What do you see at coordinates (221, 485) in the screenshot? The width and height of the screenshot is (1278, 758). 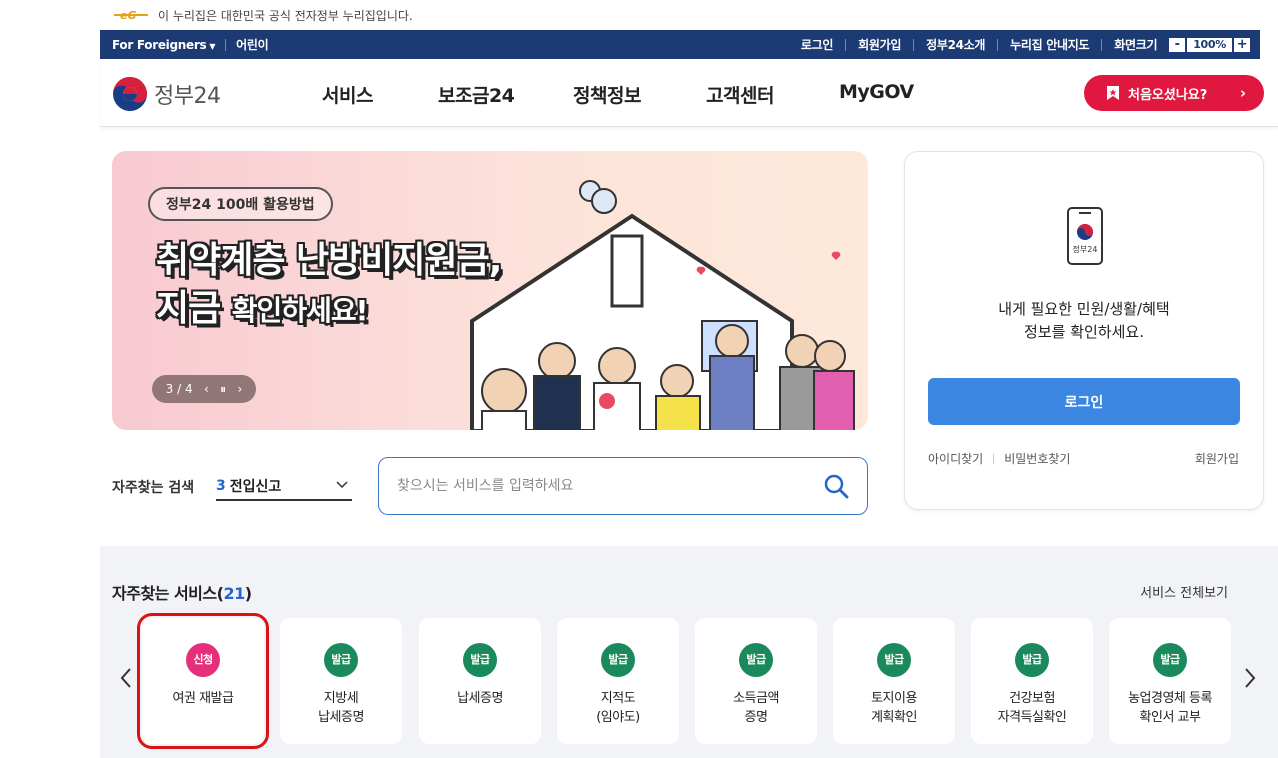 I see `frequent-search-rank: 3` at bounding box center [221, 485].